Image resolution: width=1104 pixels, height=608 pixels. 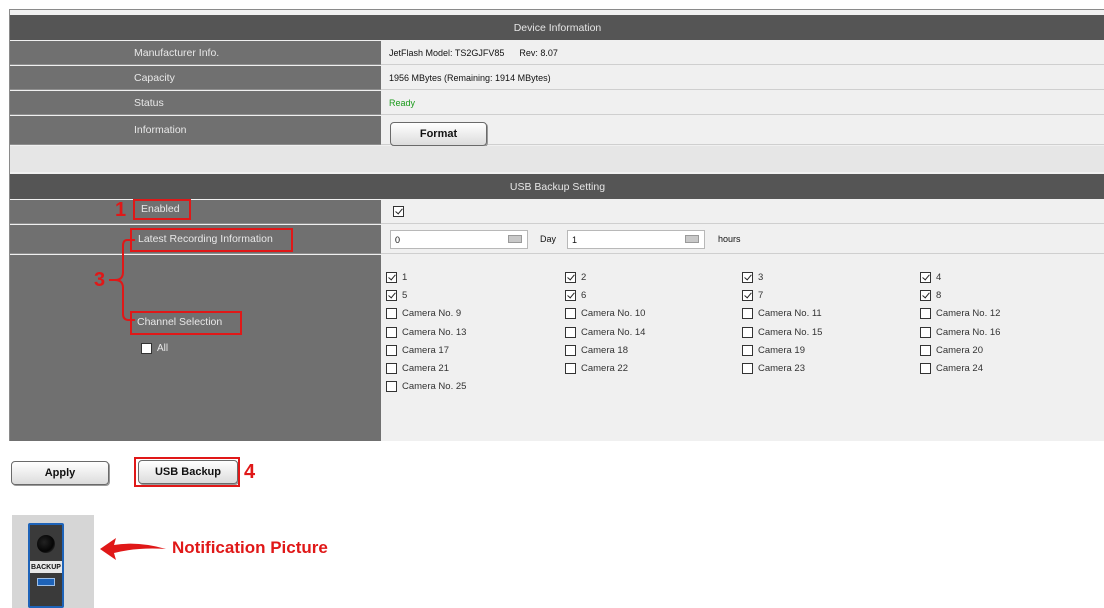 I want to click on channel-option: 1, so click(x=396, y=277).